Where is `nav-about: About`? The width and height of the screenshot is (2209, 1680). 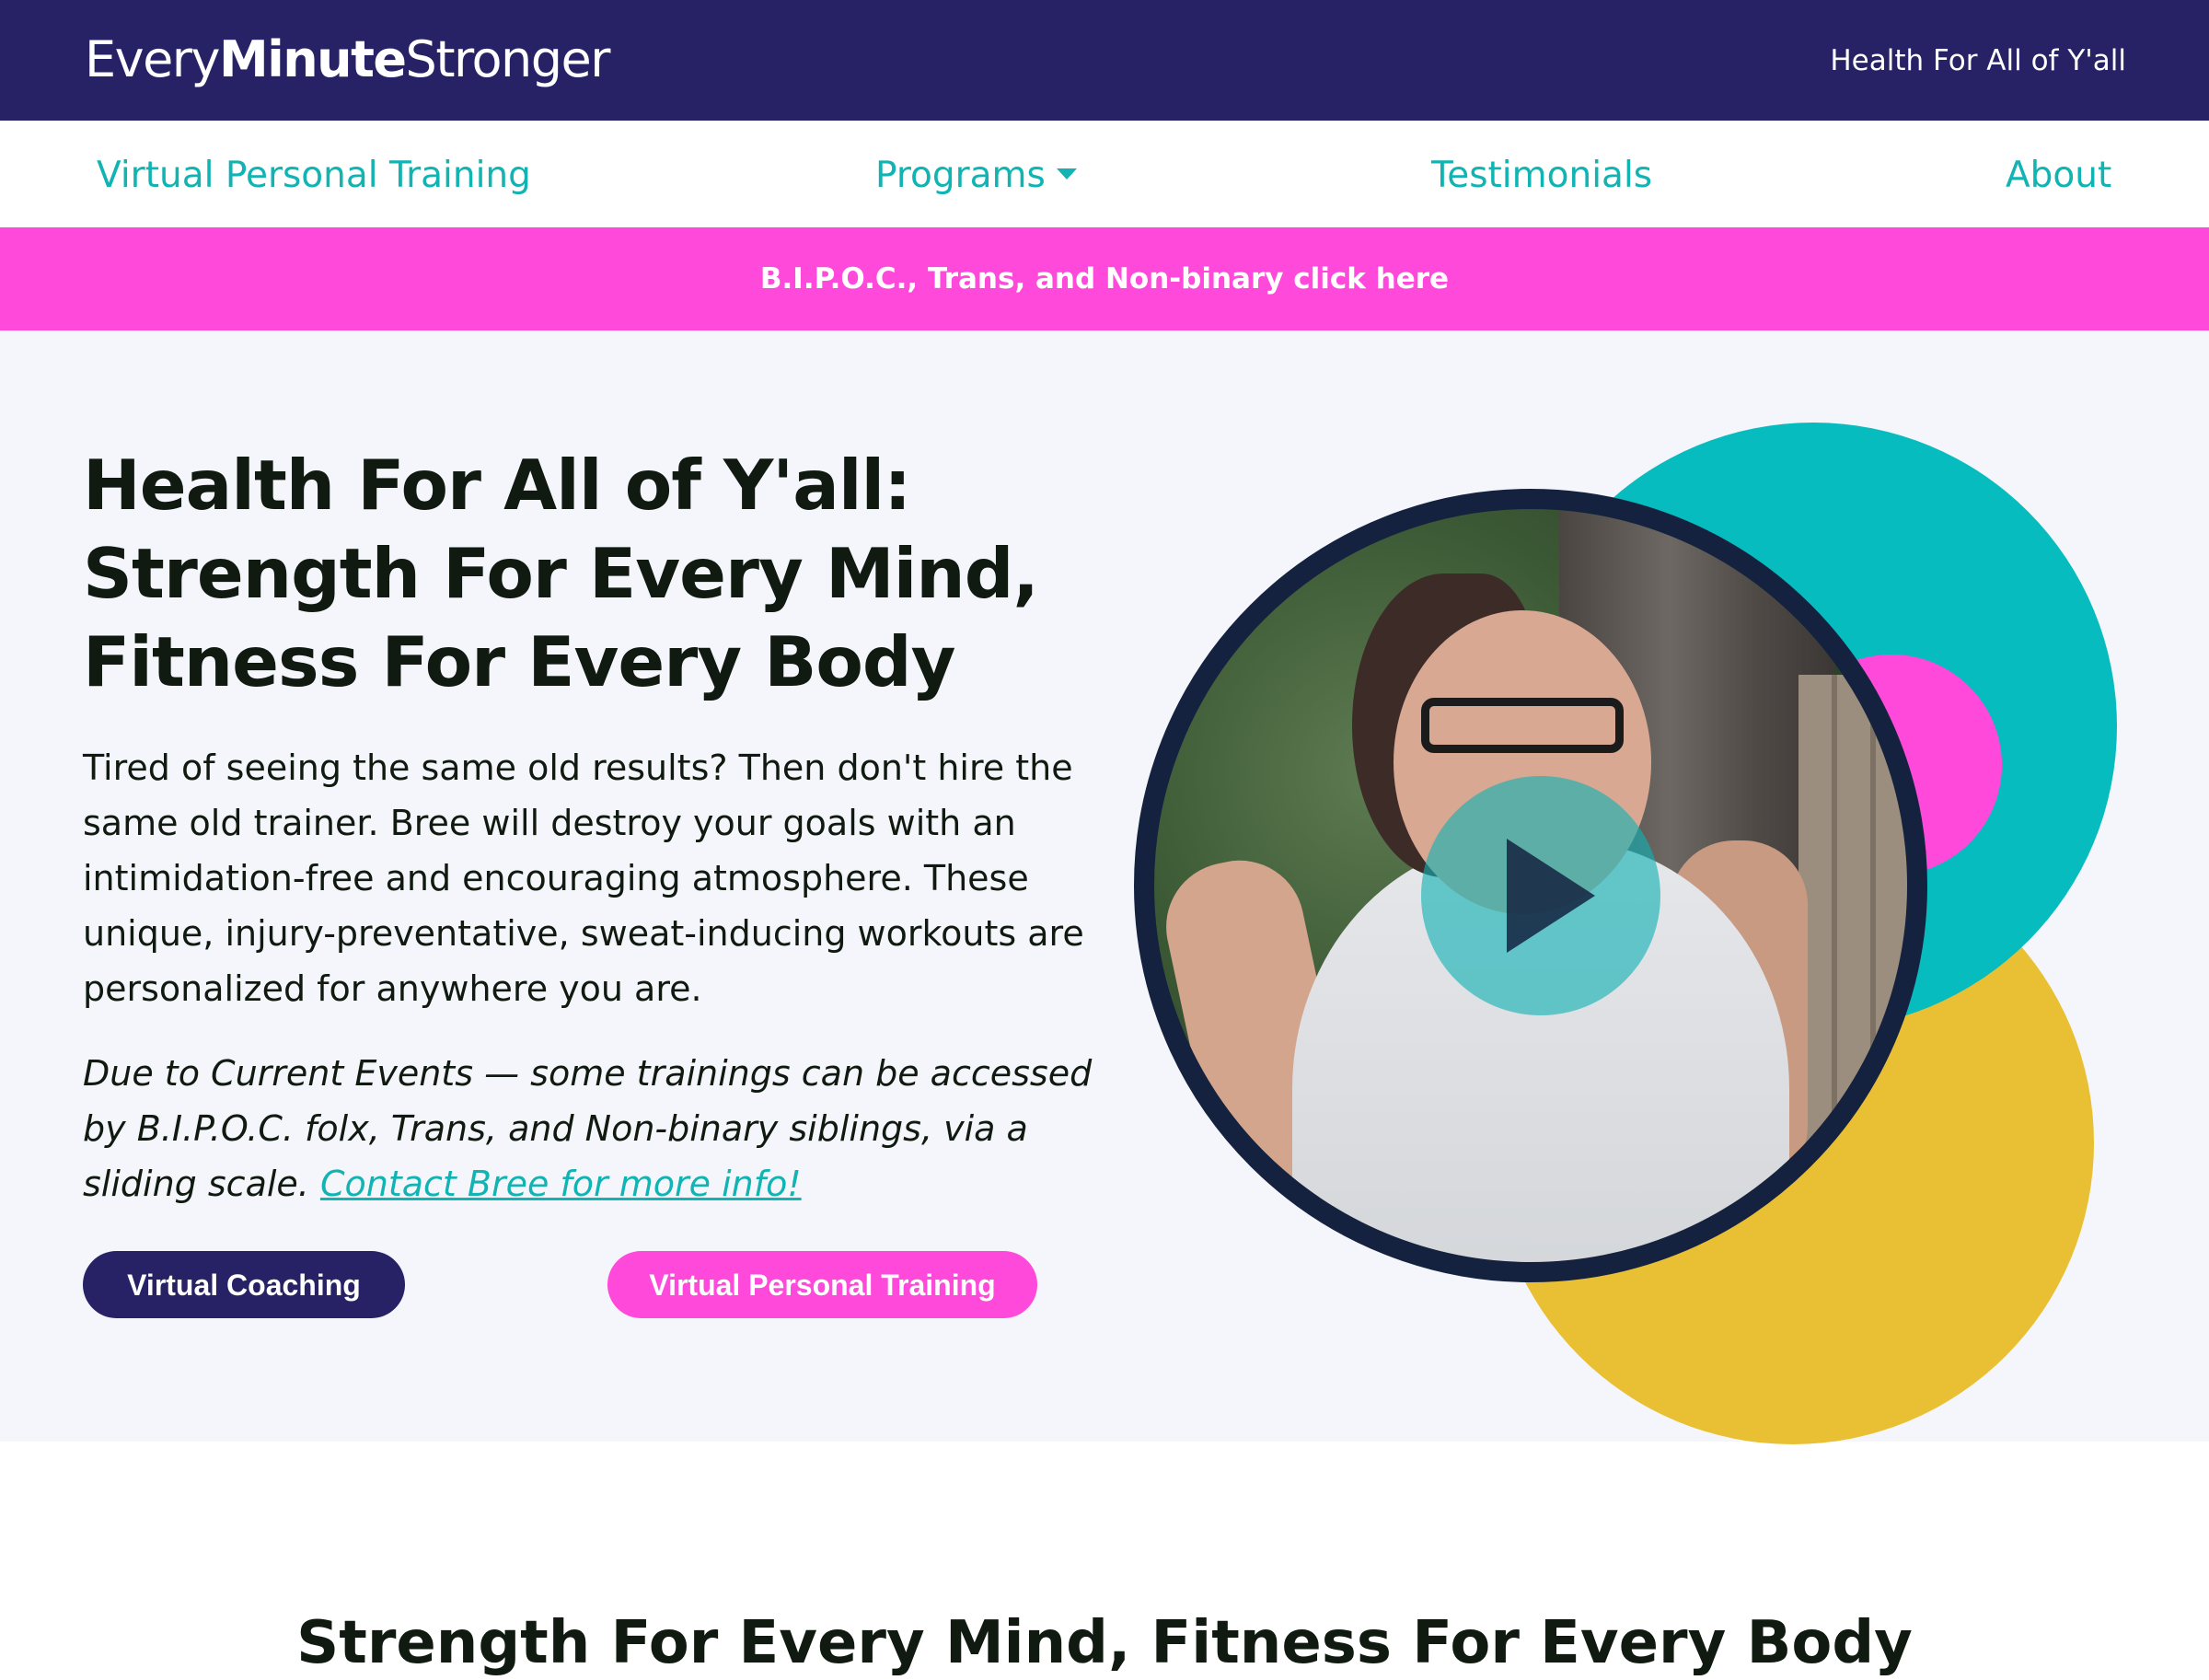
nav-about: About is located at coordinates (2058, 176).